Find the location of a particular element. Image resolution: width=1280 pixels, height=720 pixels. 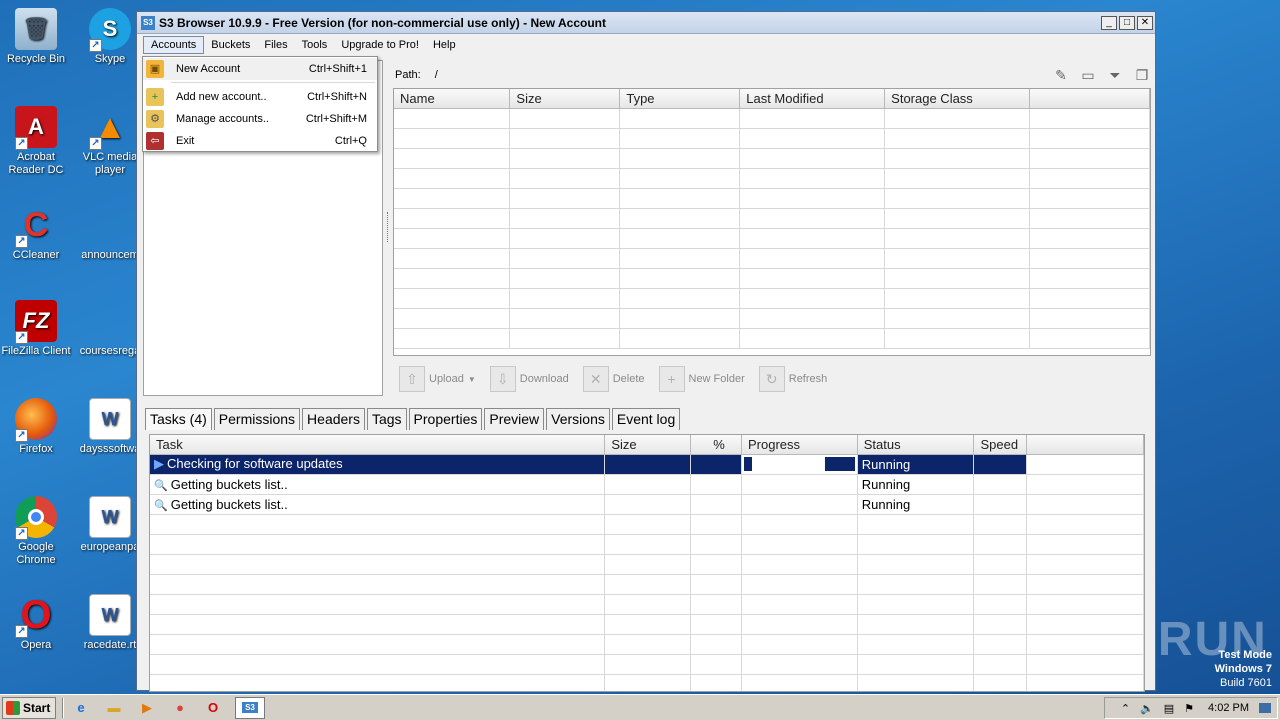

menu-tools: Tools is located at coordinates (315, 45).